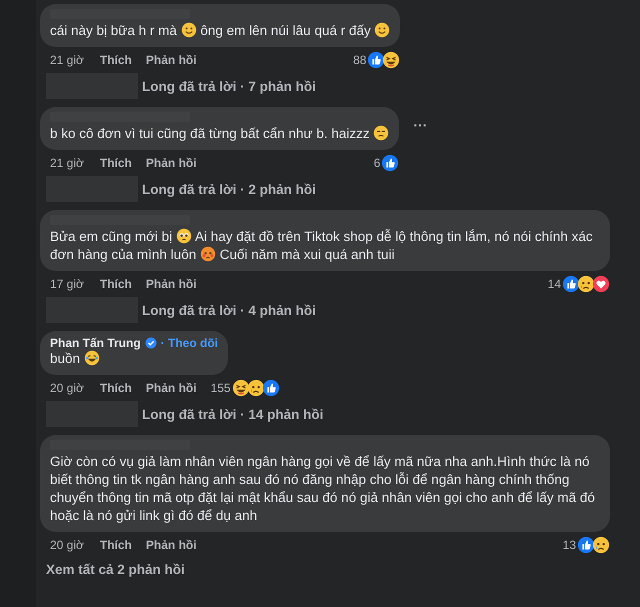 Image resolution: width=640 pixels, height=607 pixels. I want to click on comment-text: Bửa em cũng mới bị Ai hay đặt đồ trên Tiktok shop dễ lộ thông tin lắm, nó nói chính xác đơn hàng của mình luôn Cuối năm mà xui quá anh tuii, so click(322, 246).